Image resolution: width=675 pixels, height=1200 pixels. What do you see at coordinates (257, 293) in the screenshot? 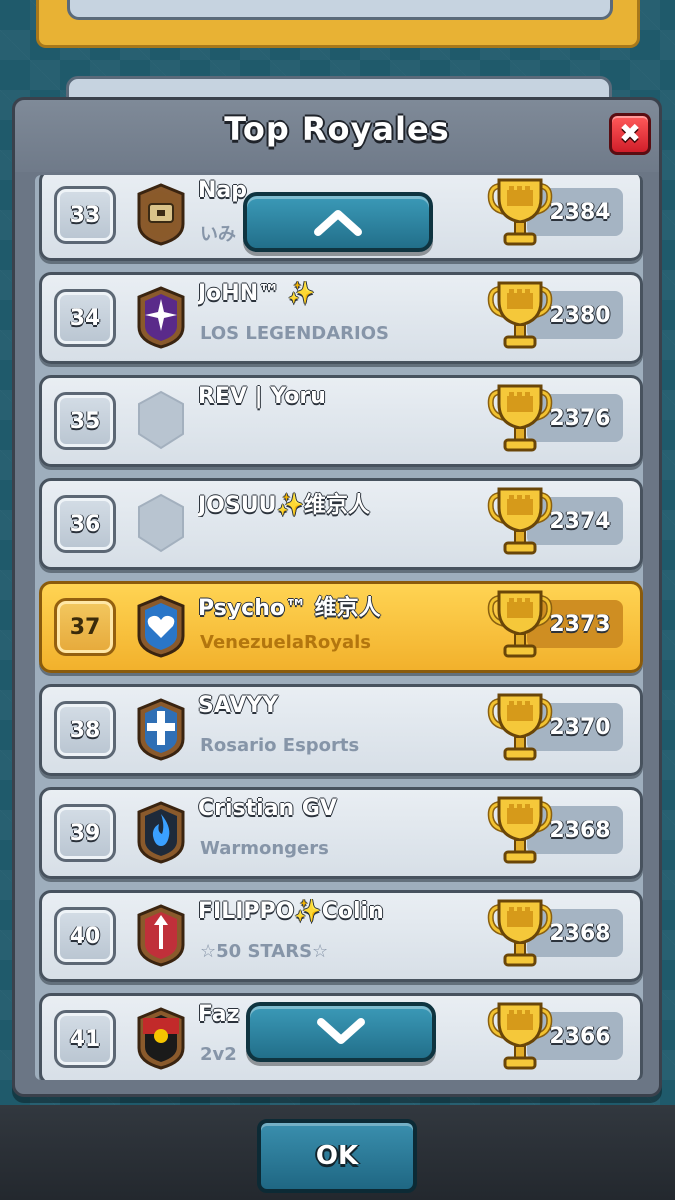
I see `player-name: JoHN™ ✨` at bounding box center [257, 293].